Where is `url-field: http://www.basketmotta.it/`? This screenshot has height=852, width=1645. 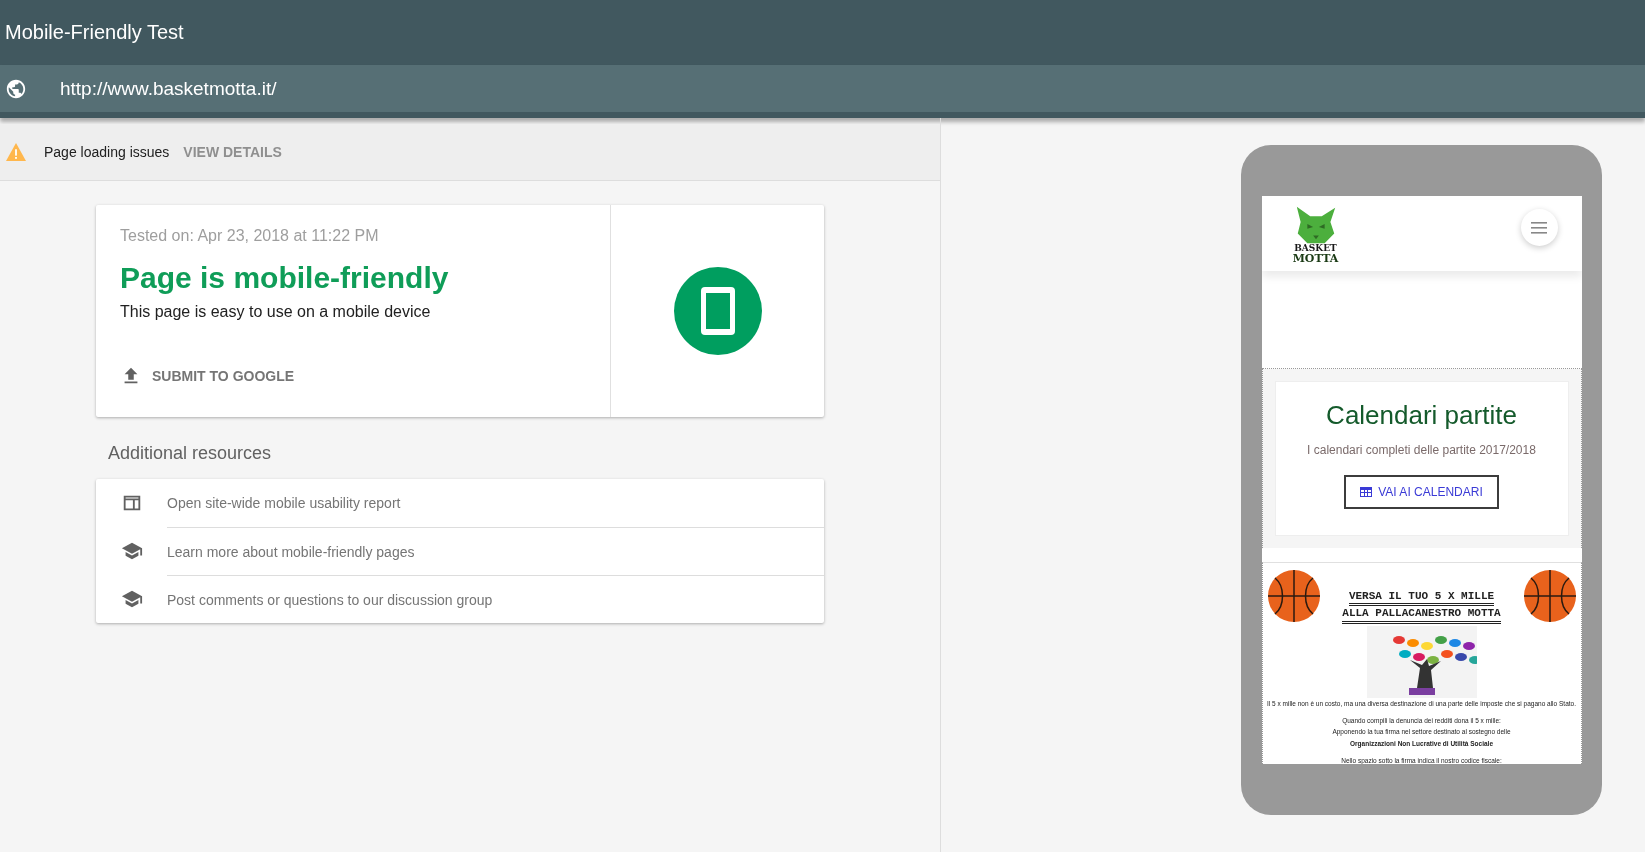
url-field: http://www.basketmotta.it/ is located at coordinates (168, 88).